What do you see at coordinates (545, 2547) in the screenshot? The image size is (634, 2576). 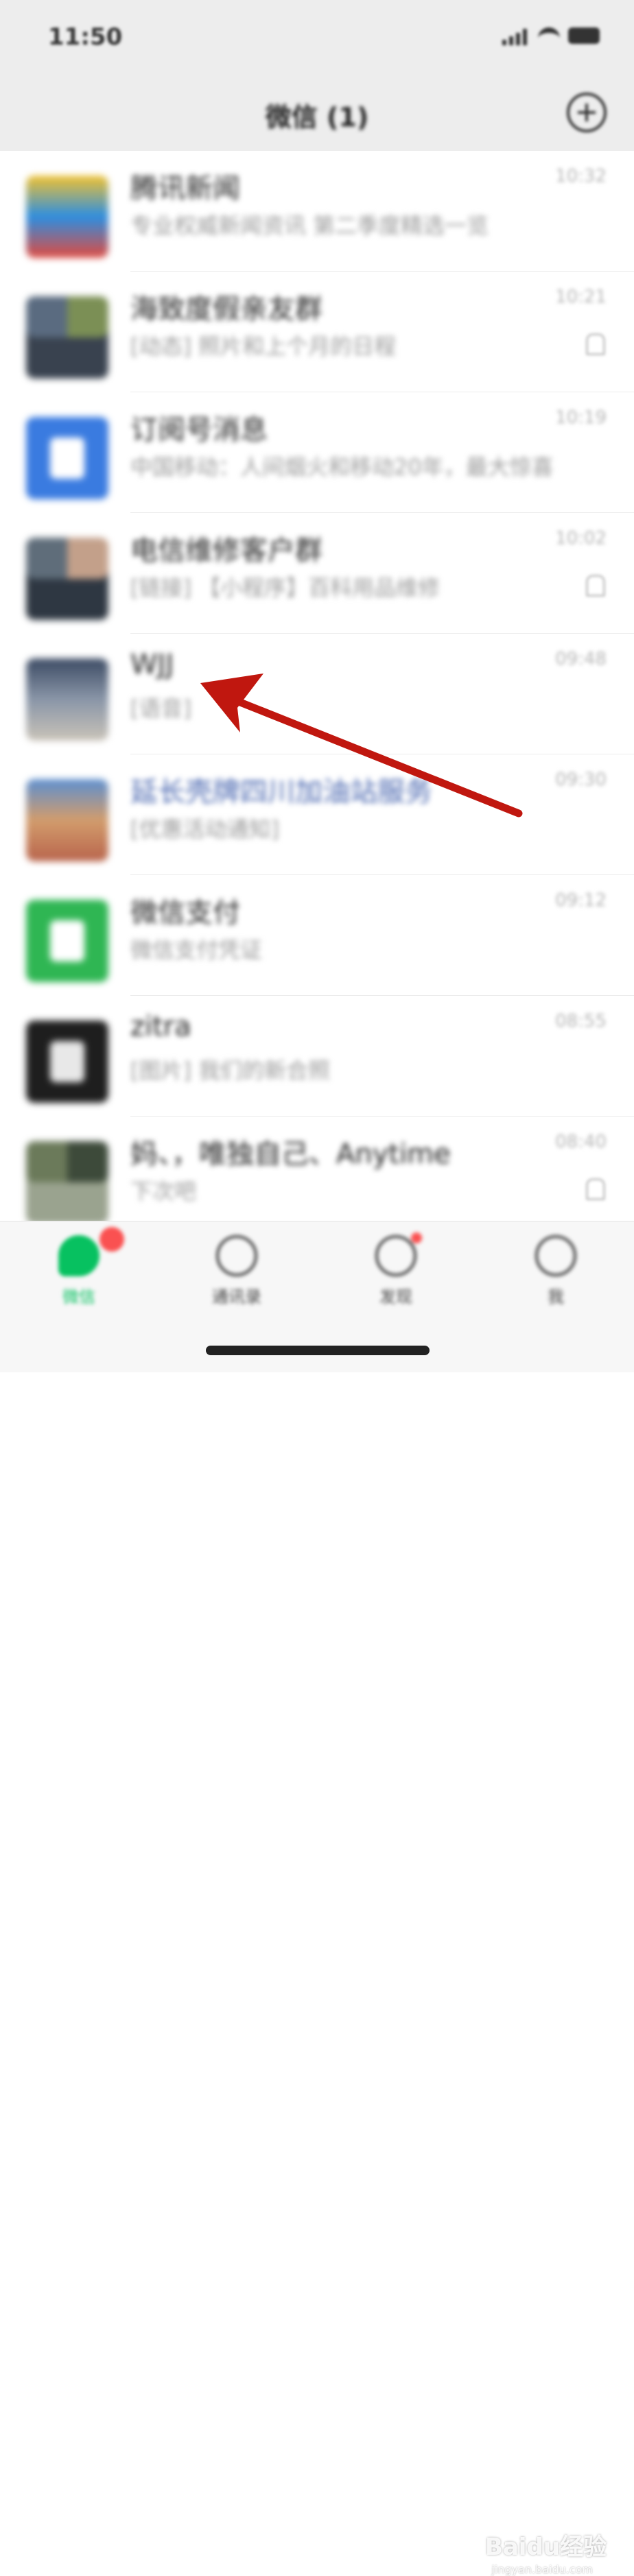 I see `watermark-brand: Baidu经验` at bounding box center [545, 2547].